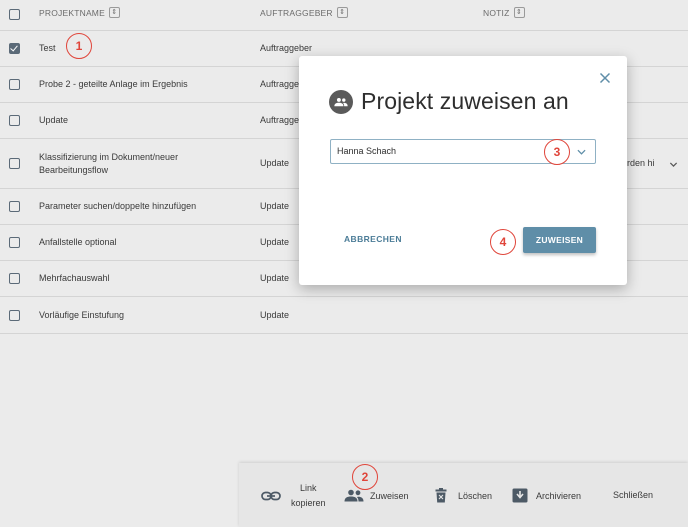 This screenshot has height=527, width=688. What do you see at coordinates (47, 48) in the screenshot?
I see `project-name: Test` at bounding box center [47, 48].